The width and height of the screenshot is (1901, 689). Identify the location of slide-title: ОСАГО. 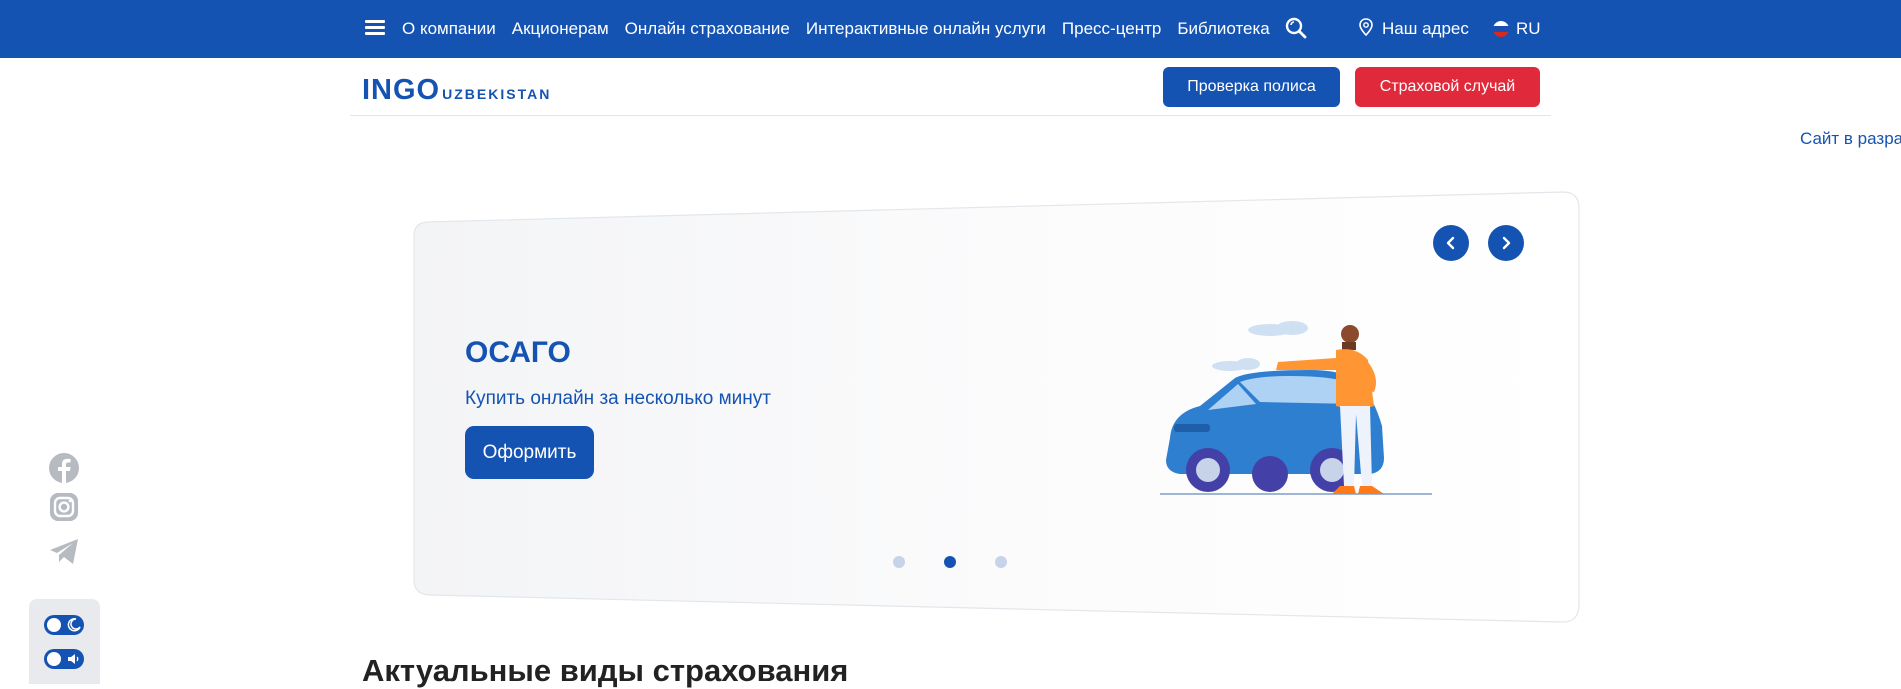
(518, 352).